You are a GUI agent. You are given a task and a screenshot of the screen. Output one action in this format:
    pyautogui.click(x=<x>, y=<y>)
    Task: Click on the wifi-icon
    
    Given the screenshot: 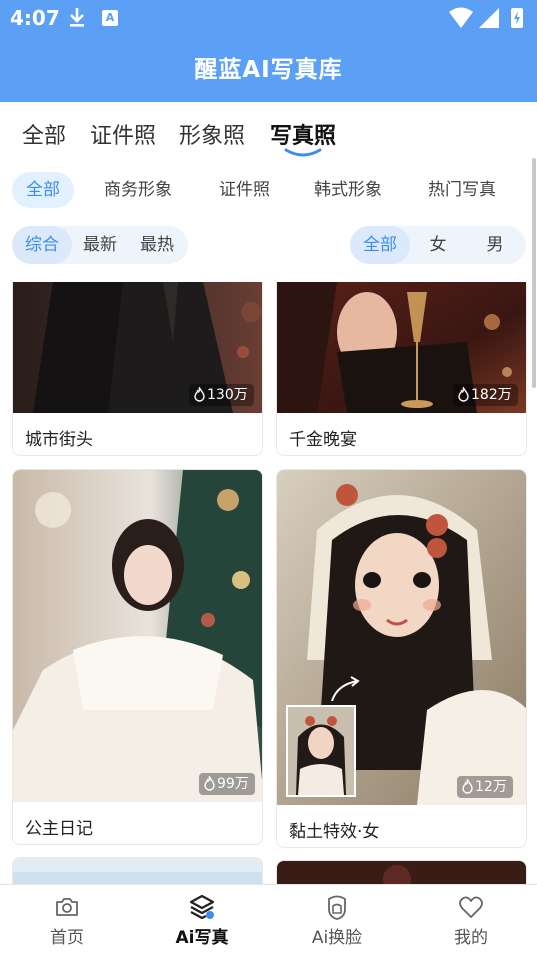 What is the action you would take?
    pyautogui.click(x=461, y=17)
    